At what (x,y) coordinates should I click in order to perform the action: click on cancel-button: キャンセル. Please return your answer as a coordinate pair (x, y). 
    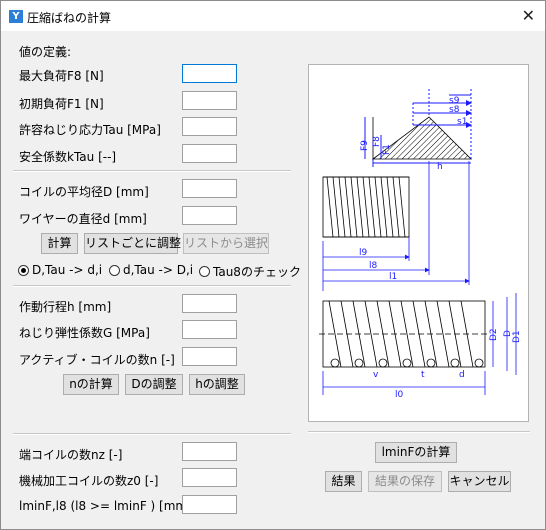
    Looking at the image, I should click on (479, 481).